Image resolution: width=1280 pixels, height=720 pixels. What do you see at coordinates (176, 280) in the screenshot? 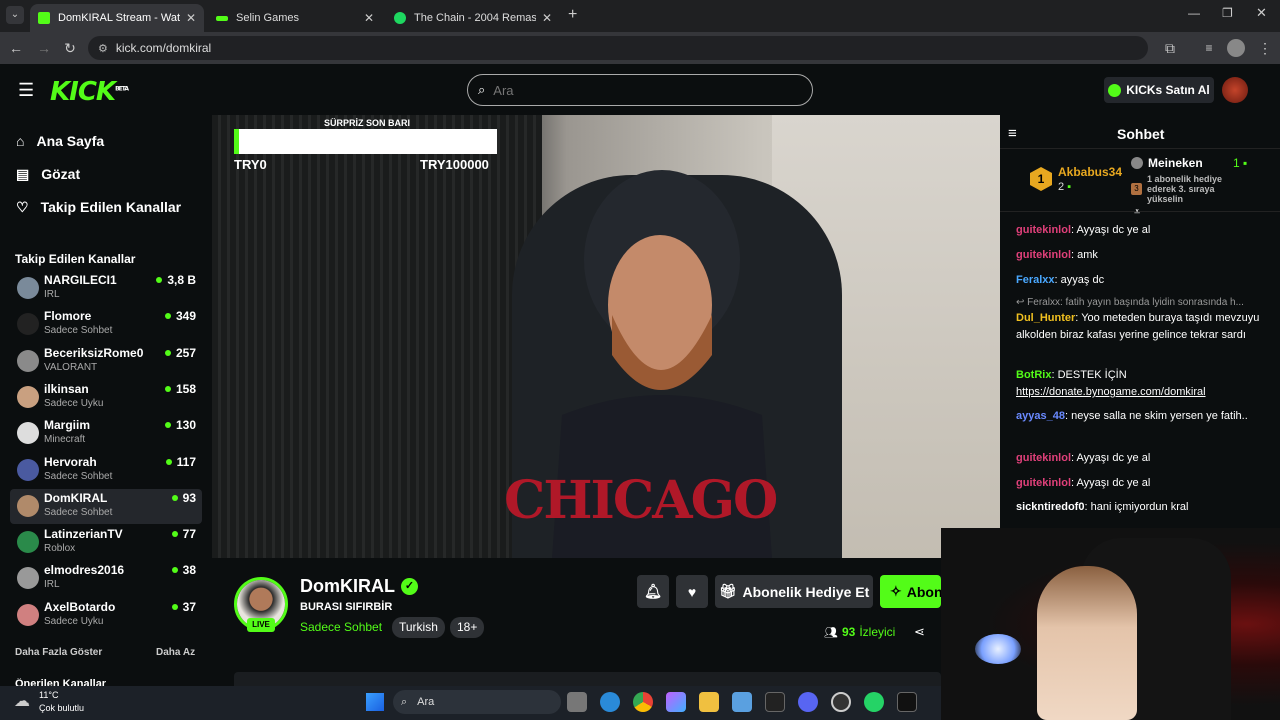
I see `channel-viewers: 3,8 B` at bounding box center [176, 280].